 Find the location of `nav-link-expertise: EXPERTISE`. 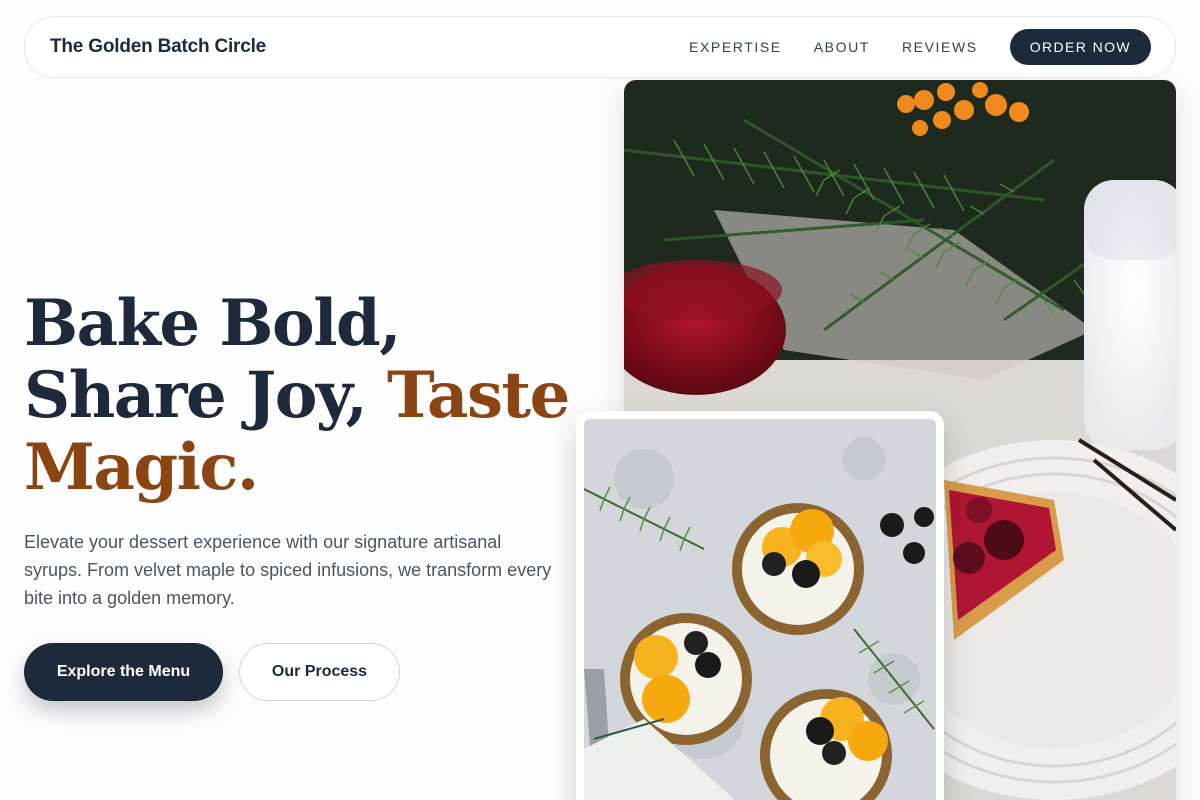

nav-link-expertise: EXPERTISE is located at coordinates (735, 47).